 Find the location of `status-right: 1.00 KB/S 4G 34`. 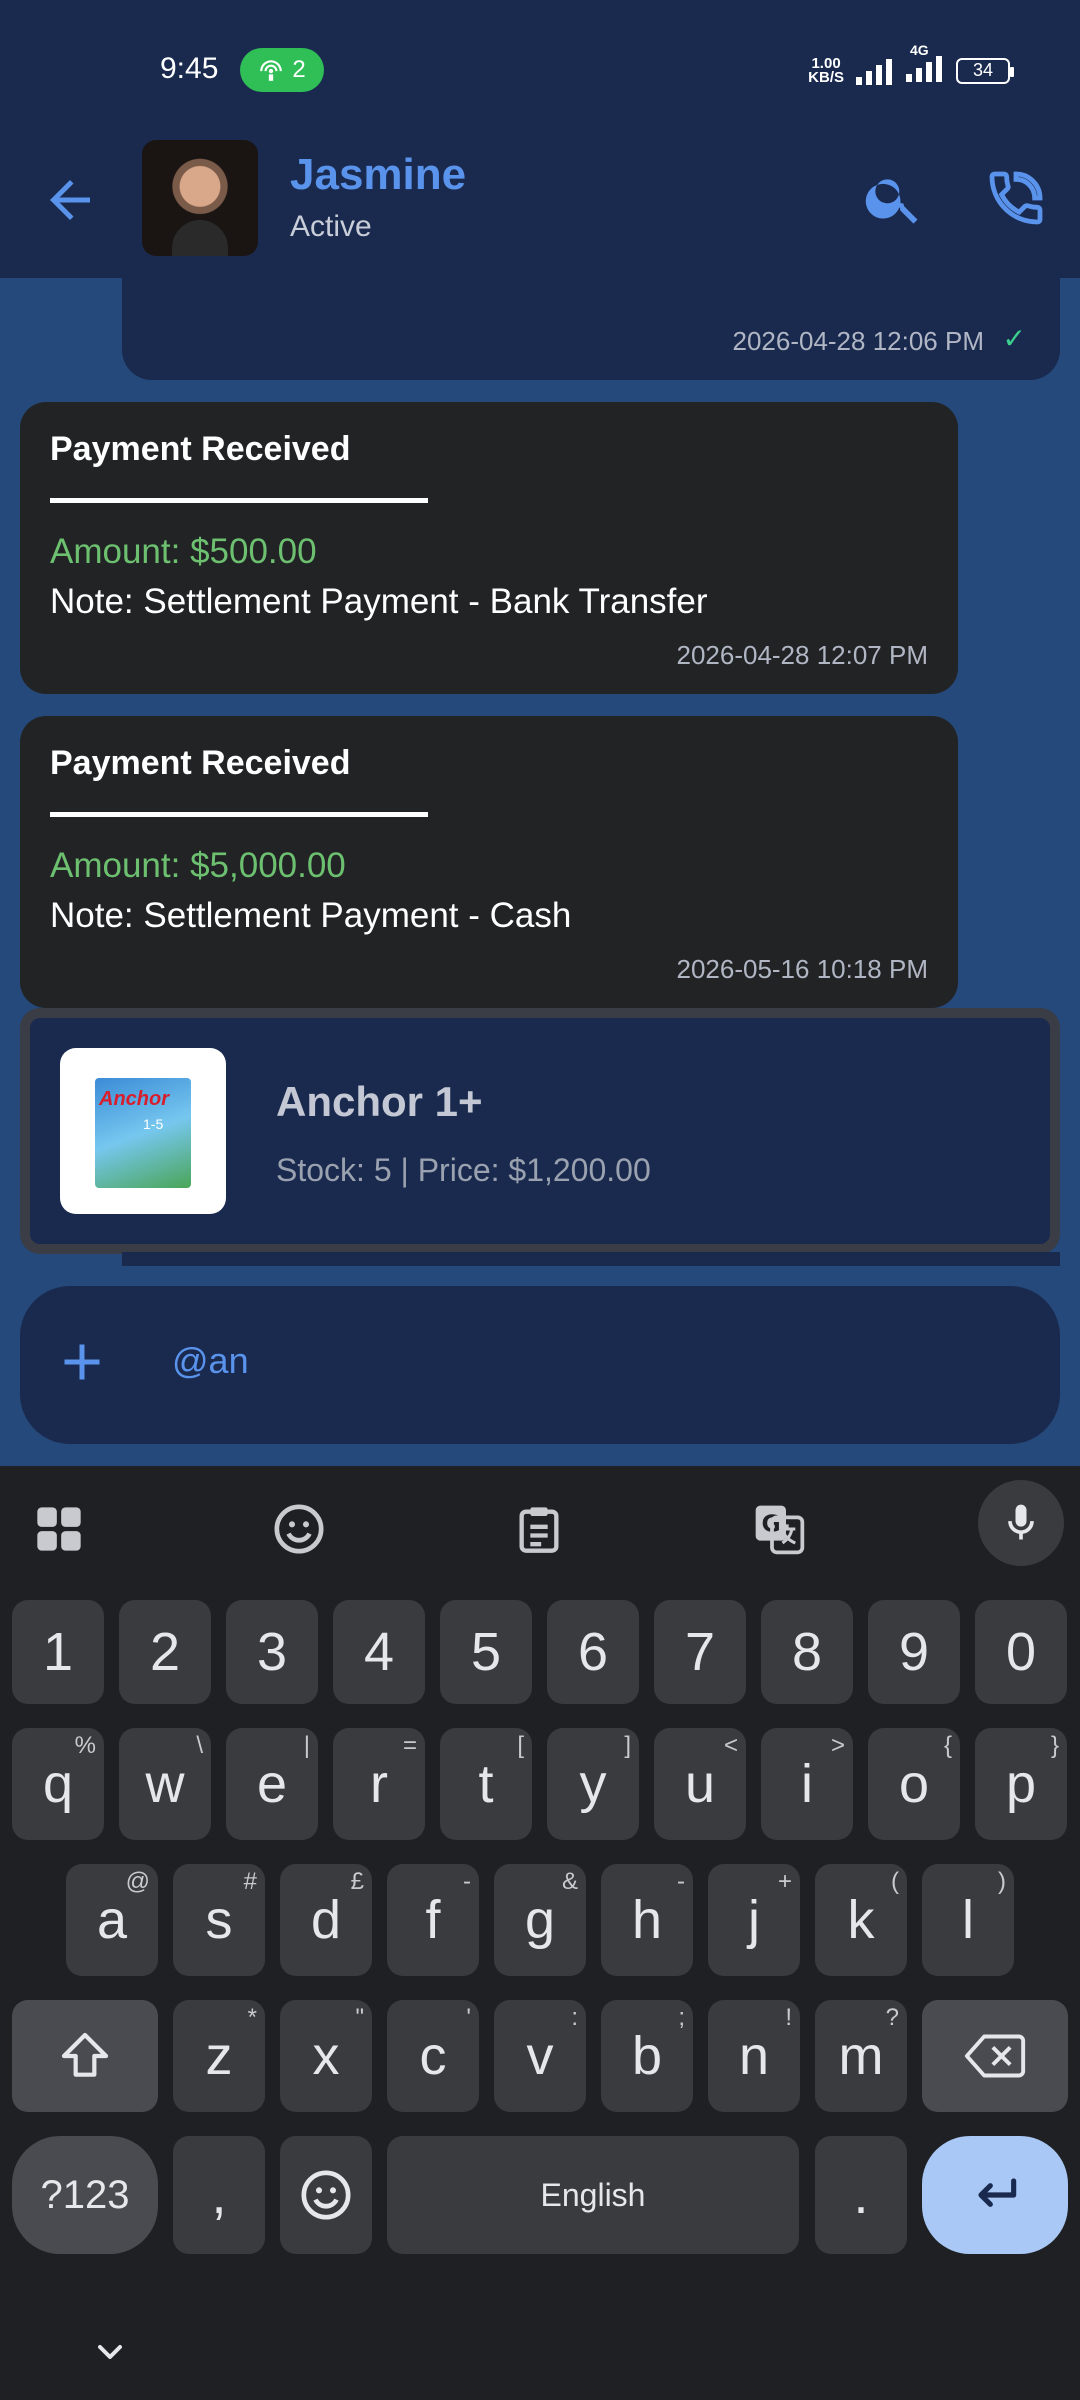

status-right: 1.00 KB/S 4G 34 is located at coordinates (911, 64).